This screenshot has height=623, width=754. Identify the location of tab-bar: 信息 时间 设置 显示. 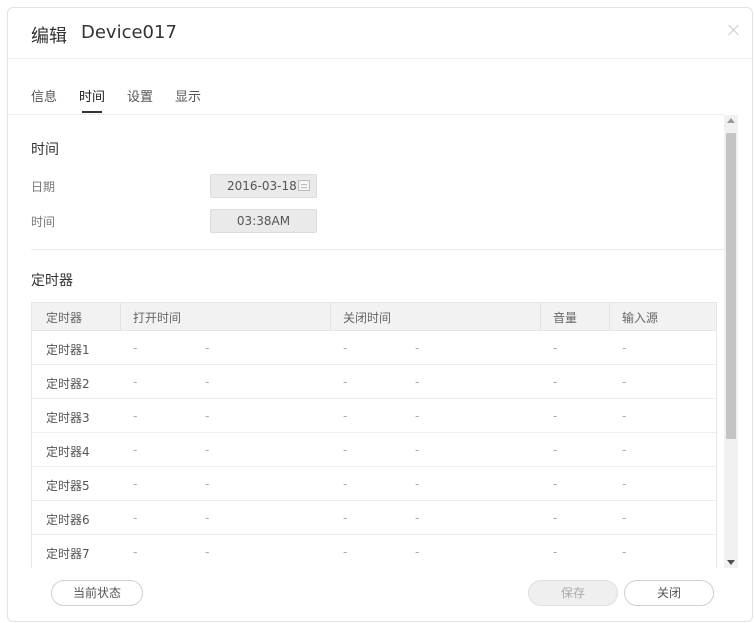
(366, 100).